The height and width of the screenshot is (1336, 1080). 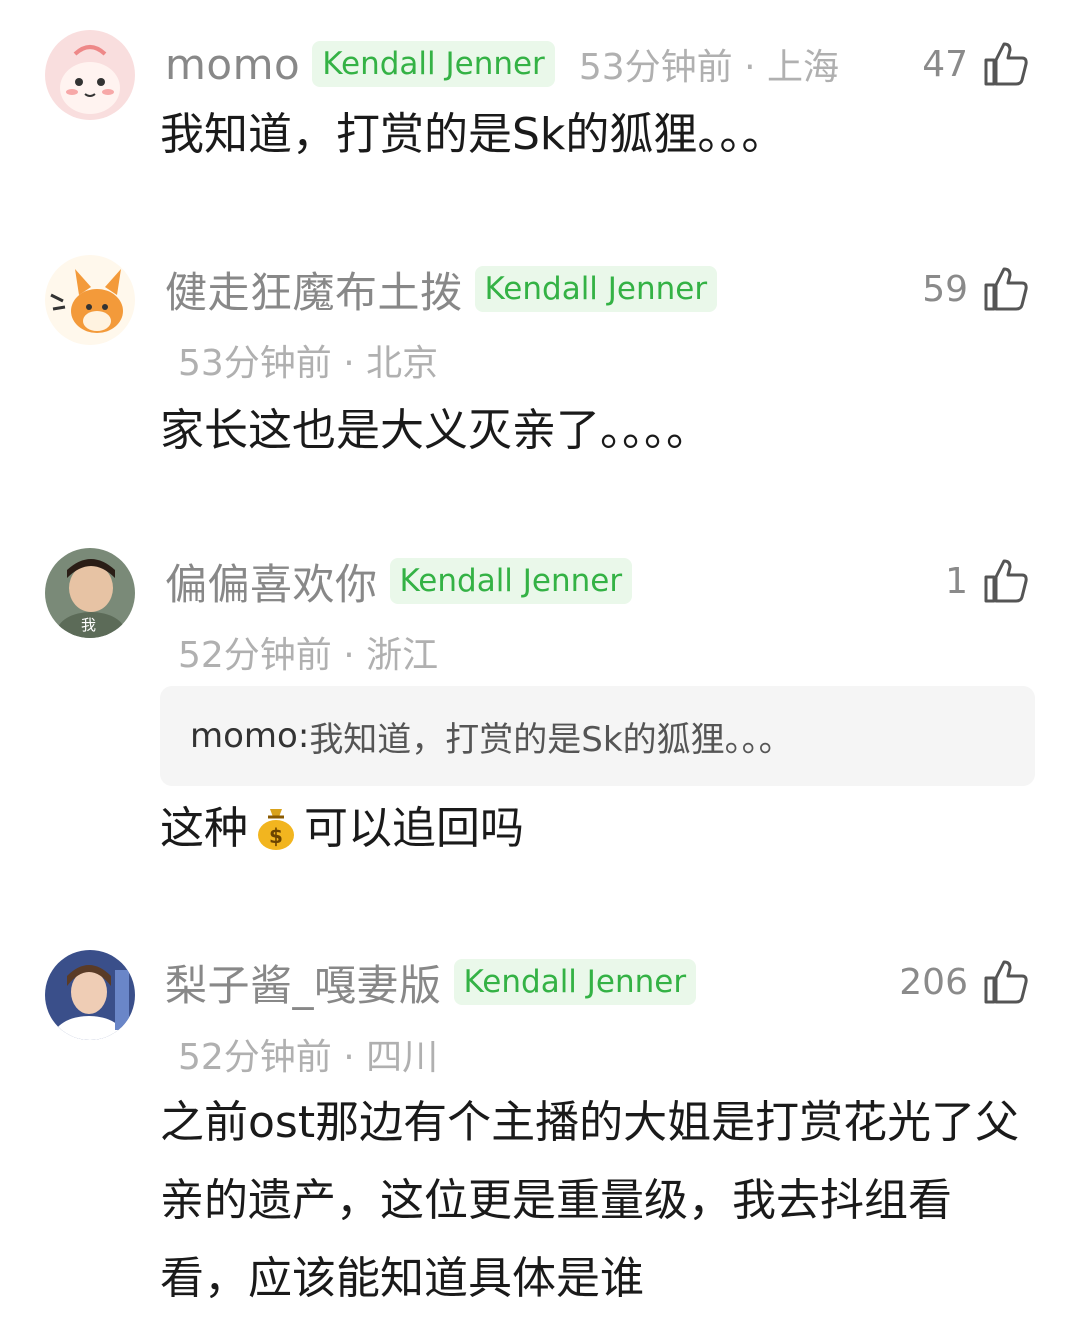 I want to click on avatar-fox-cartoon-icon, so click(x=90, y=300).